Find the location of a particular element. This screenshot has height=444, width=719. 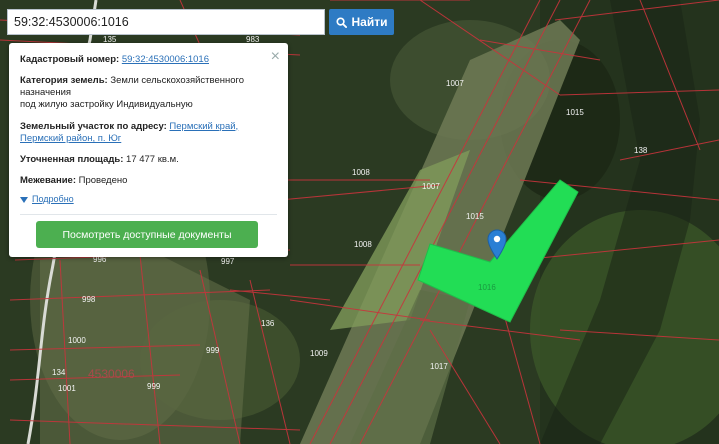

parcel-label: 1009 is located at coordinates (319, 353).